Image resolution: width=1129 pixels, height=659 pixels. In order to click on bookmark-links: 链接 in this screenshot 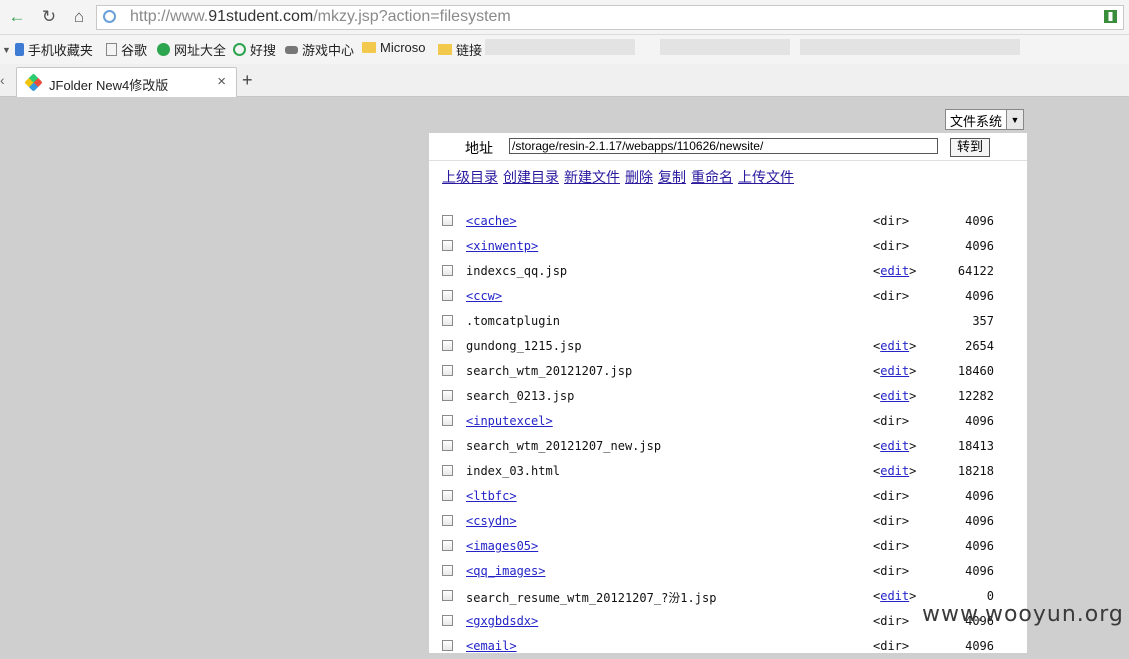, I will do `click(460, 49)`.